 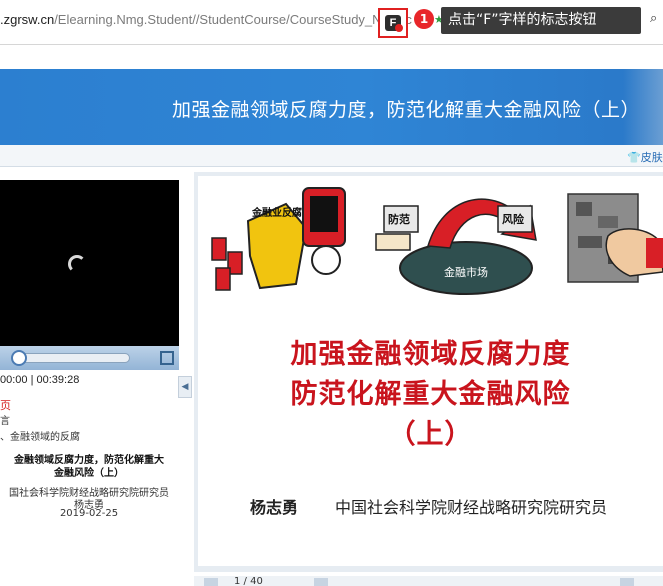 What do you see at coordinates (5, 405) in the screenshot?
I see `lesson-item-current: 页` at bounding box center [5, 405].